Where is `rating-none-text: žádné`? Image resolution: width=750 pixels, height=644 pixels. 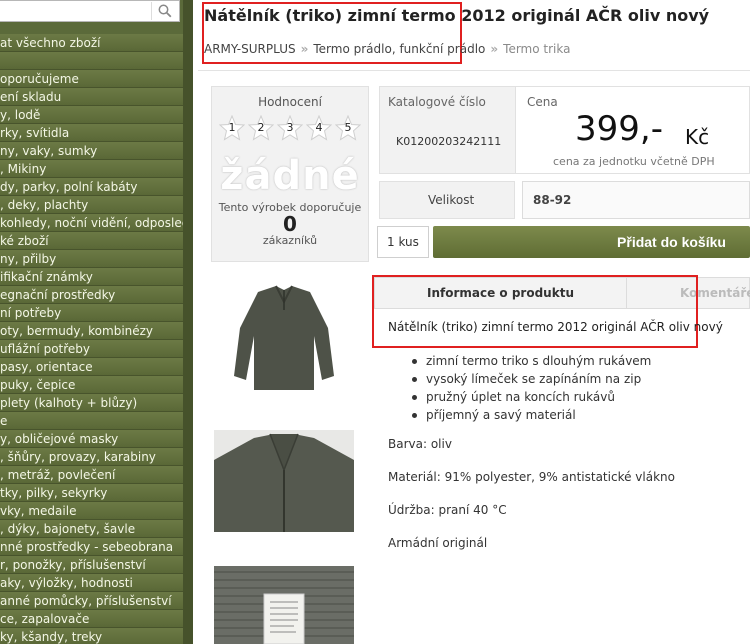 rating-none-text: žádné is located at coordinates (290, 176).